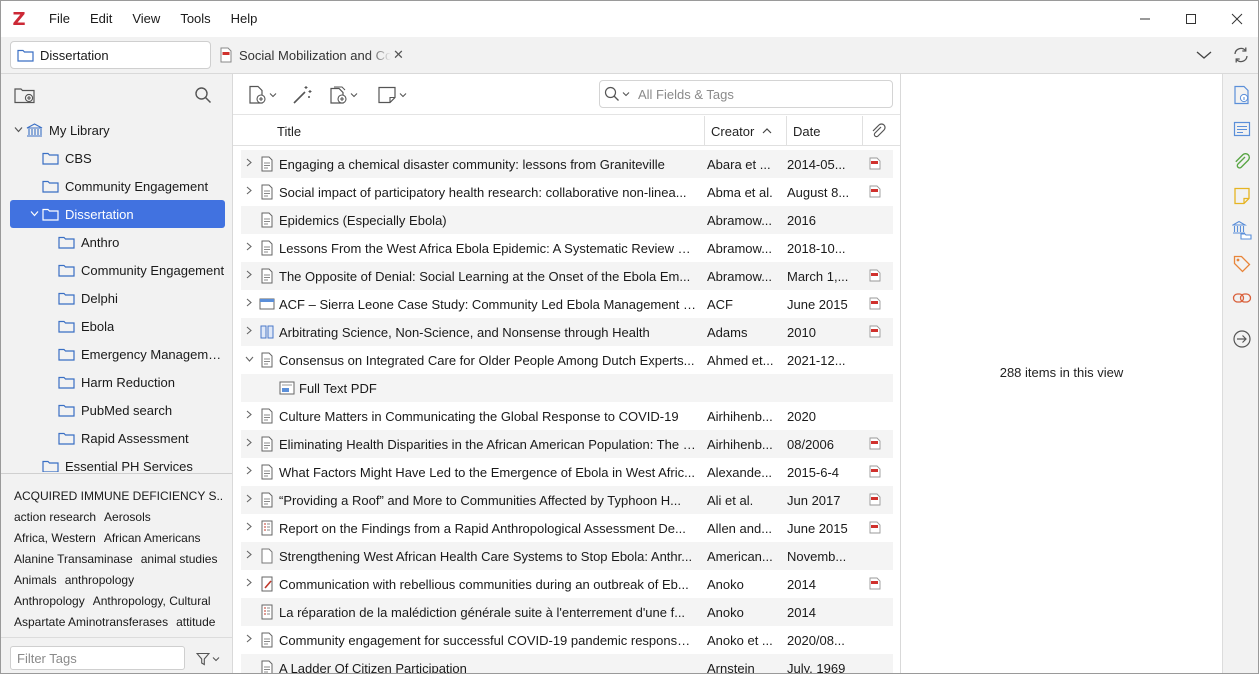 The width and height of the screenshot is (1259, 674). Describe the element at coordinates (55, 517) in the screenshot. I see `tag-item: action research` at that location.